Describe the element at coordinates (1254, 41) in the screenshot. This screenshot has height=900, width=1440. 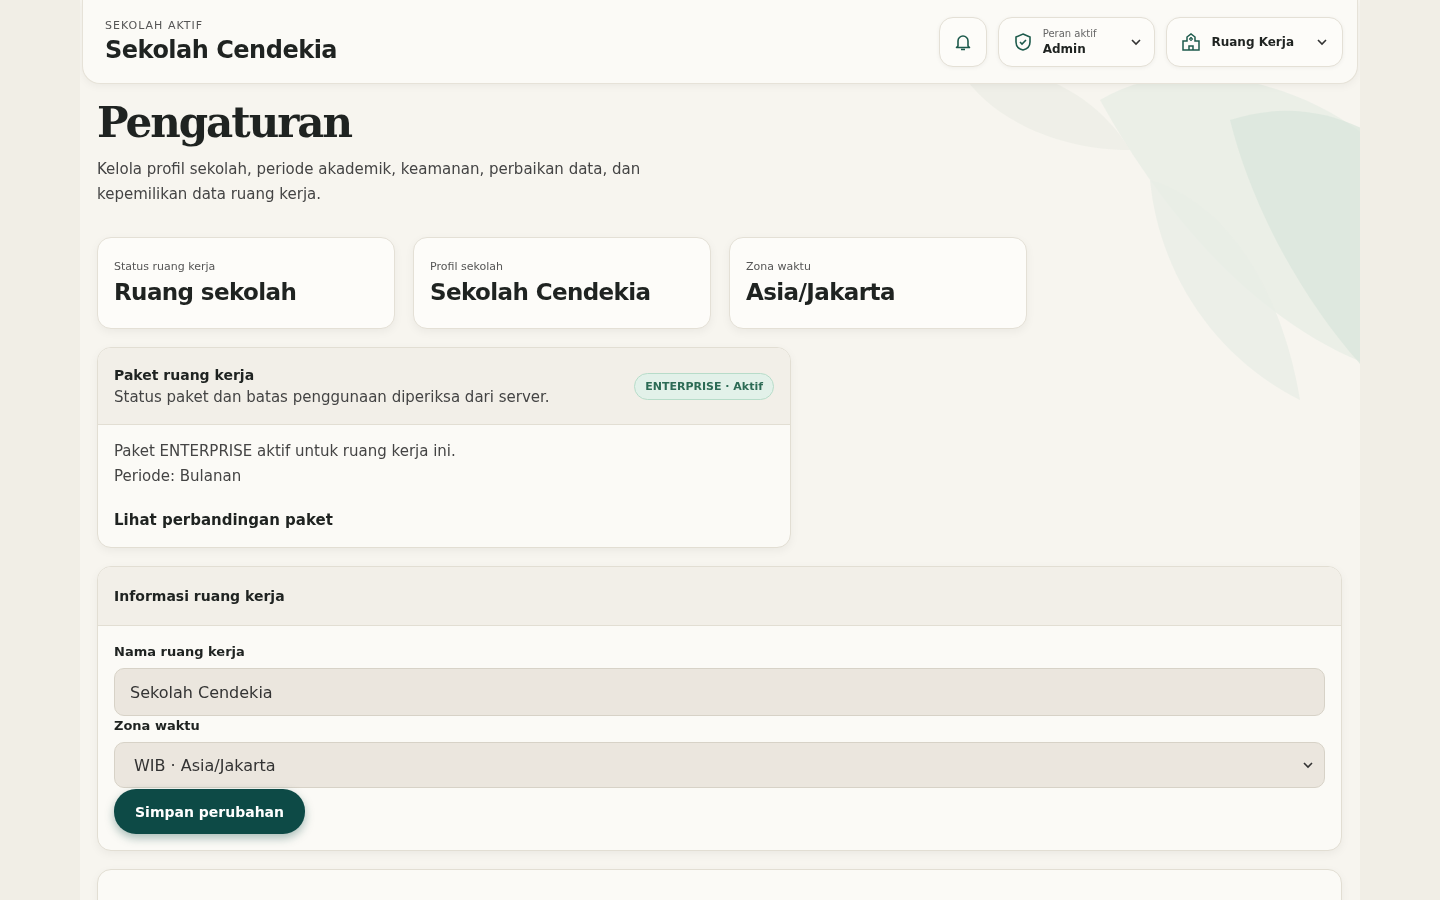
I see `workspace-dropdown: Ruang Kerja` at that location.